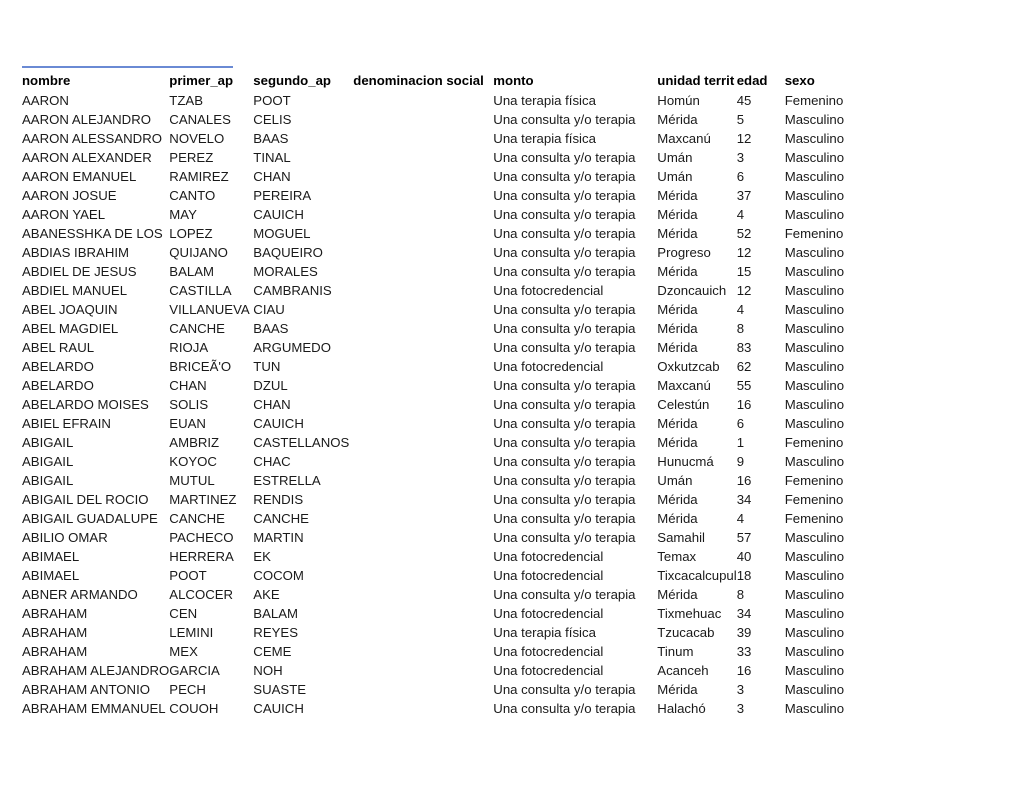  What do you see at coordinates (696, 252) in the screenshot?
I see `cell-unidad: Progreso` at bounding box center [696, 252].